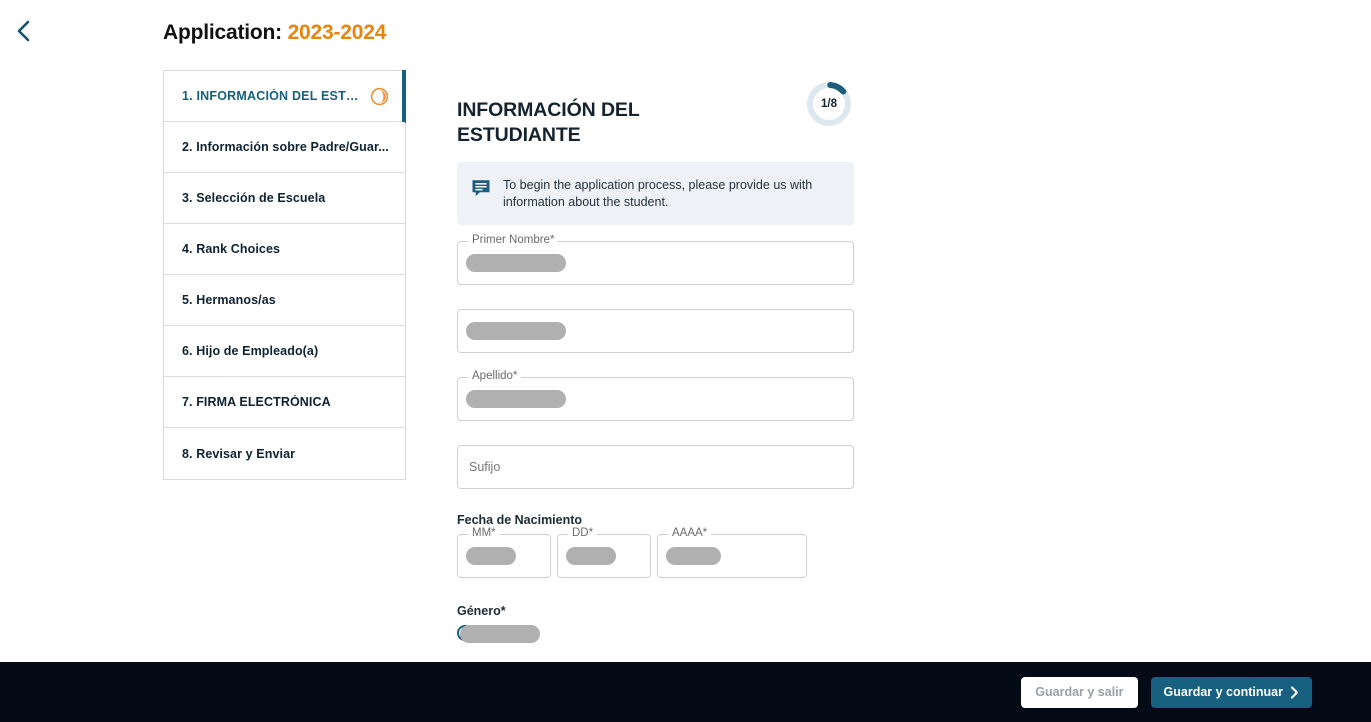 The image size is (1371, 722). What do you see at coordinates (222, 32) in the screenshot?
I see `page-title-prefix: Application:` at bounding box center [222, 32].